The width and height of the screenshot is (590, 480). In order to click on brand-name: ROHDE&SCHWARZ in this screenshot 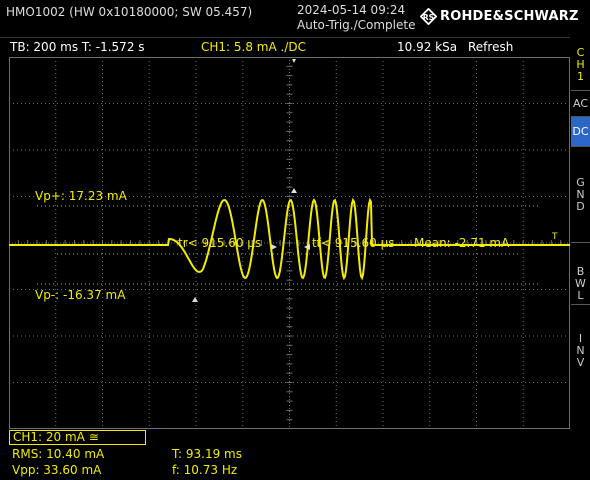, I will do `click(509, 16)`.